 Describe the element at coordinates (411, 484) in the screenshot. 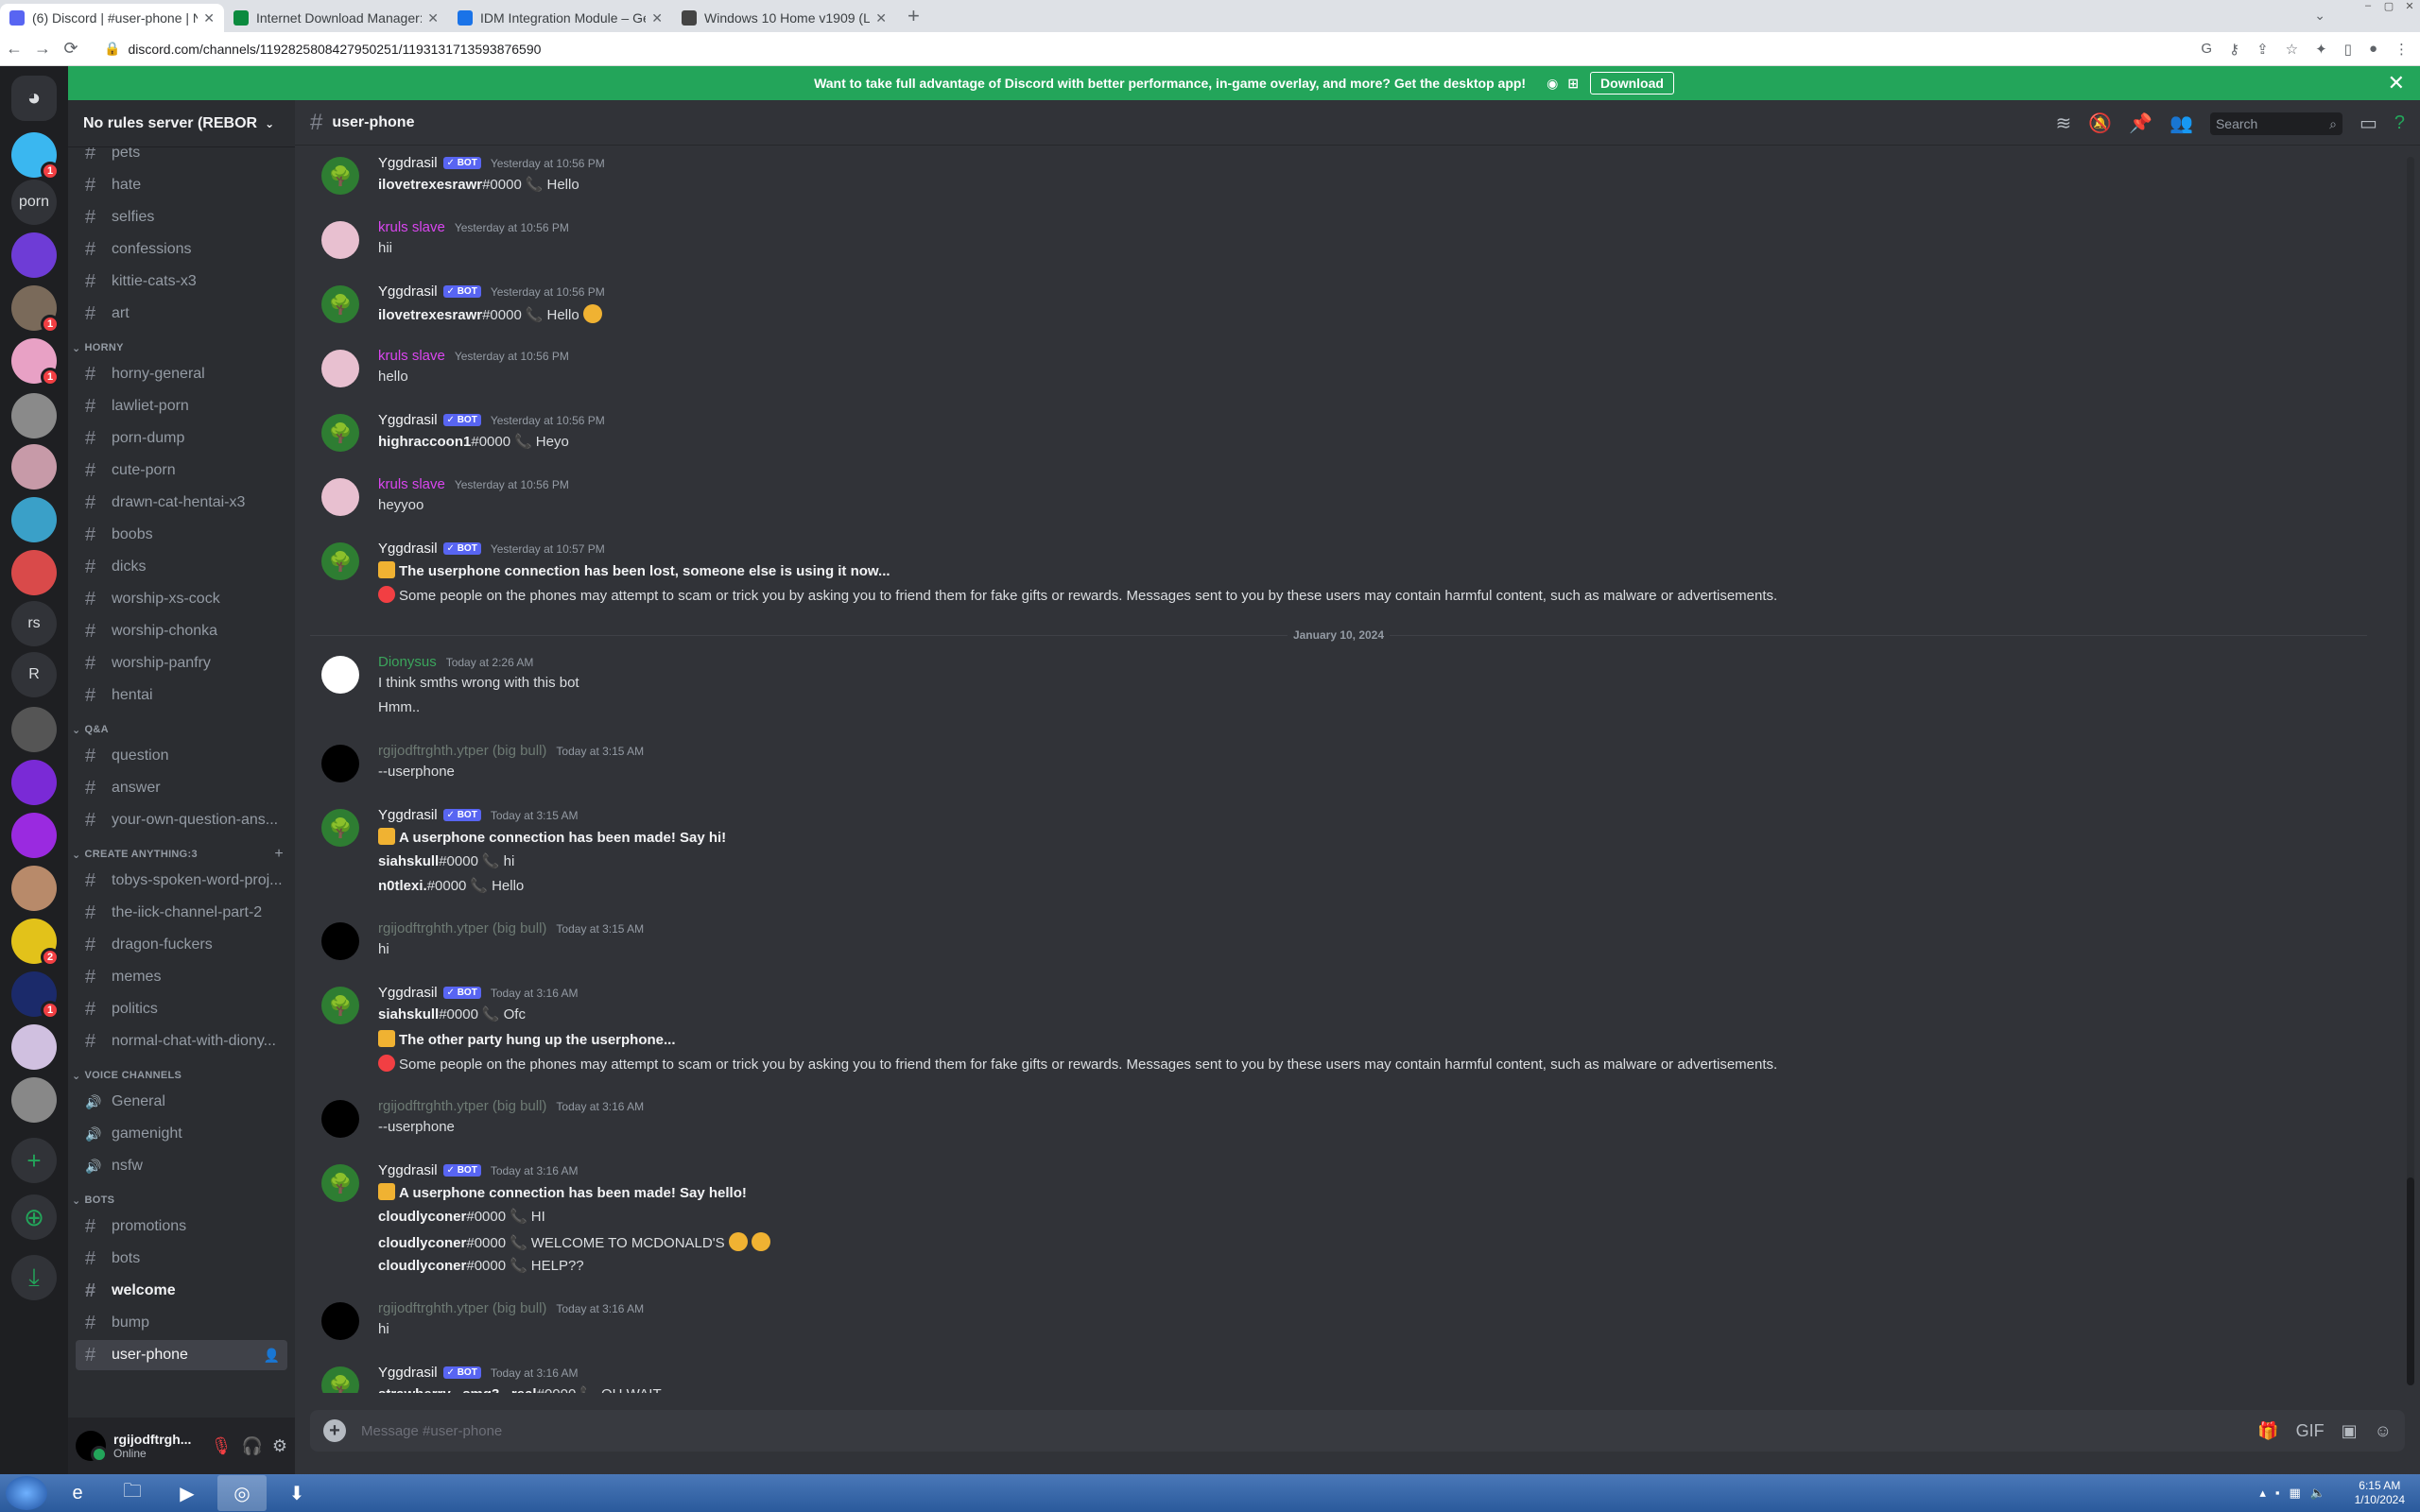

I see `author-name: kruls slave` at that location.